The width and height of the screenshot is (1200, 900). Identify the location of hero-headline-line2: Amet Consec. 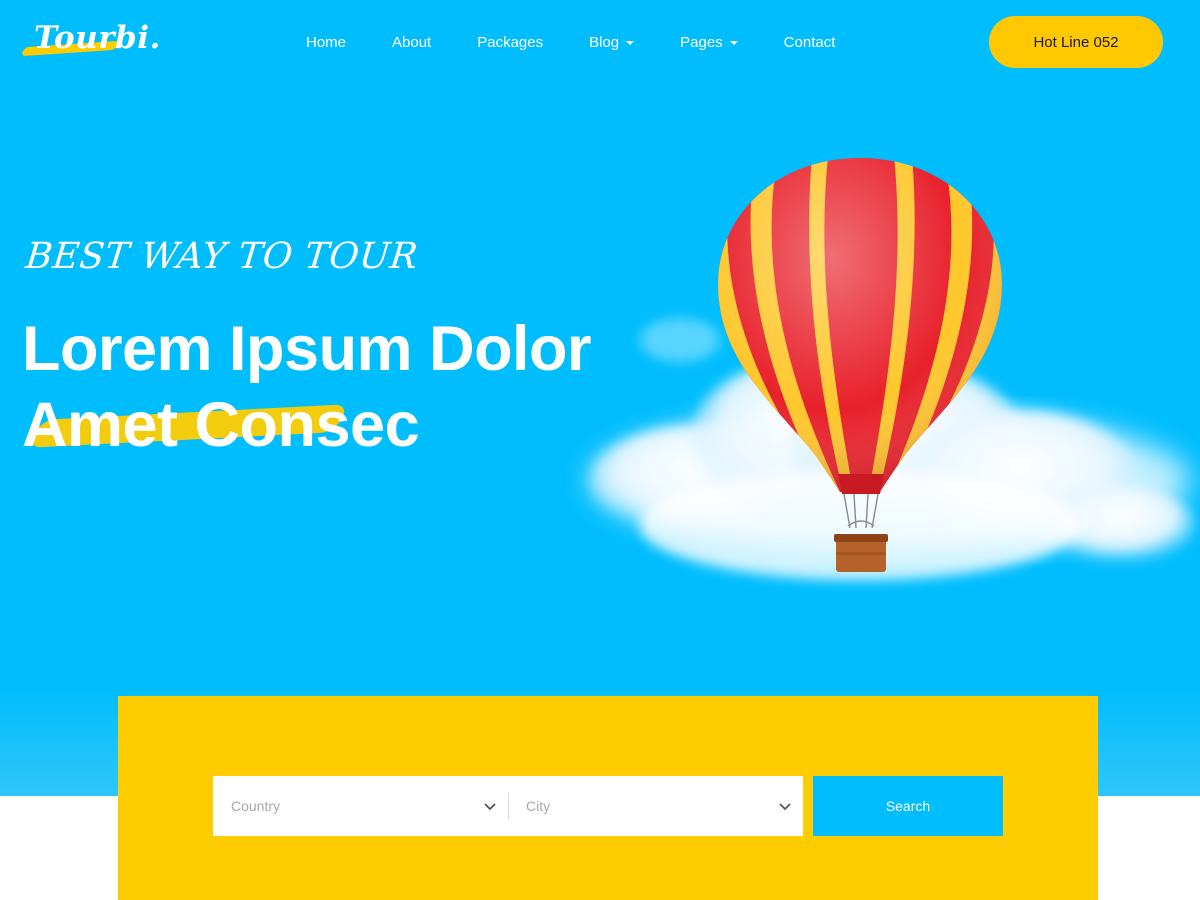
(221, 425).